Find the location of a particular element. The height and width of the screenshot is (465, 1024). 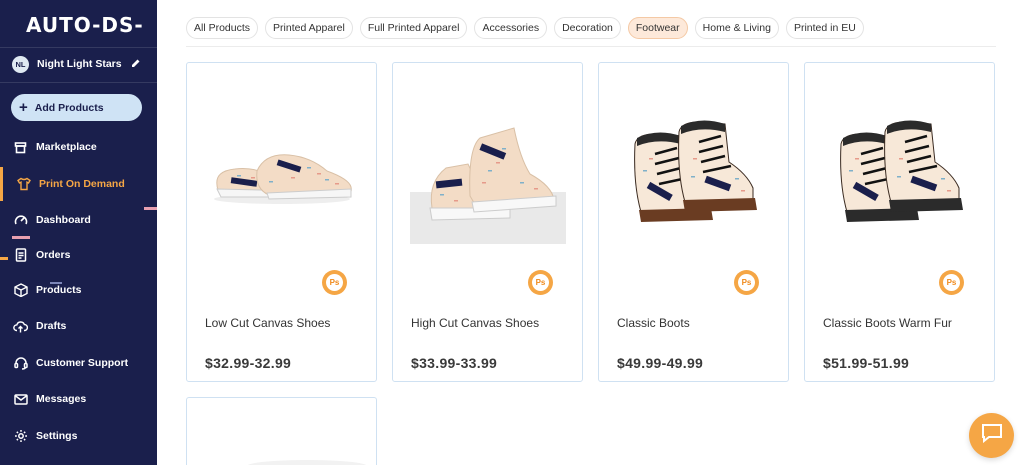

product-name: Classic Boots is located at coordinates (653, 323).